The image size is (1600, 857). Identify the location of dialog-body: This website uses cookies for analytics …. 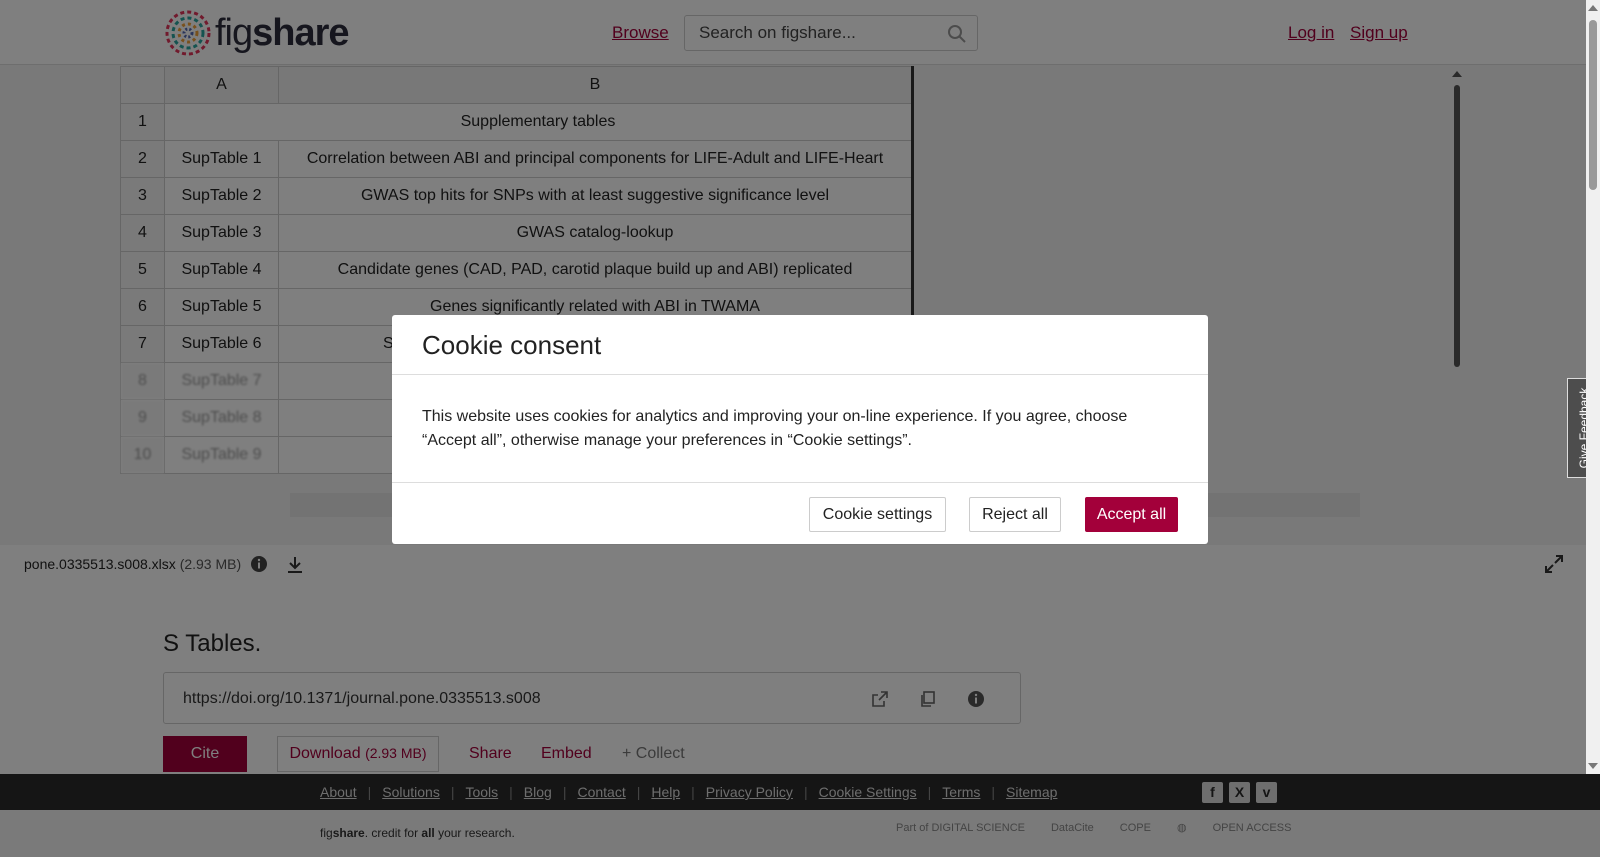
(775, 428).